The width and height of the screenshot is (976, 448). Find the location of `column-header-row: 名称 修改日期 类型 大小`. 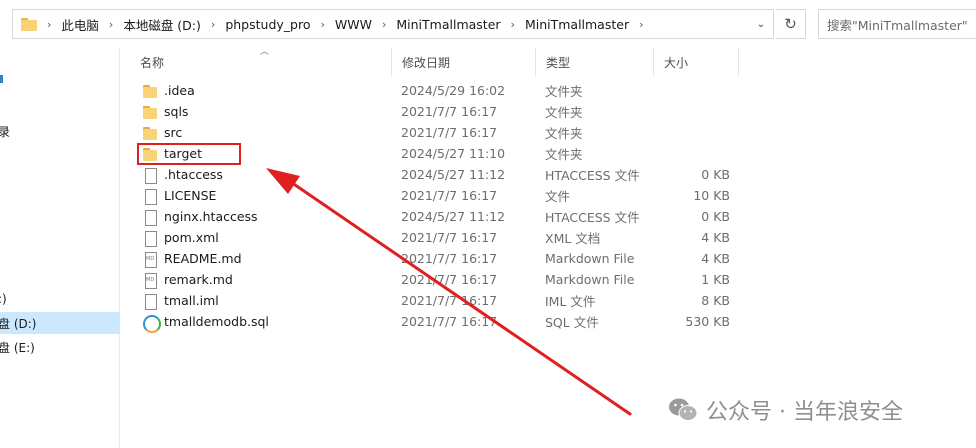

column-header-row: 名称 修改日期 类型 大小 is located at coordinates (553, 62).